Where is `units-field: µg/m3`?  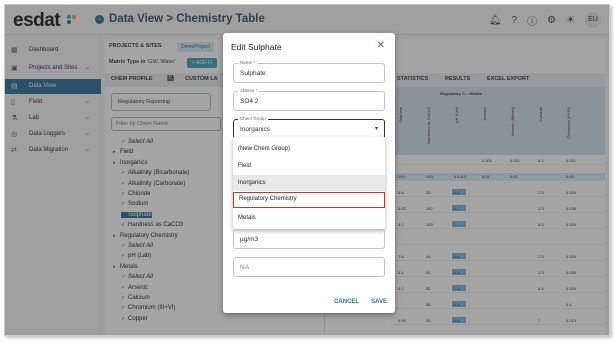 units-field: µg/m3 is located at coordinates (309, 239).